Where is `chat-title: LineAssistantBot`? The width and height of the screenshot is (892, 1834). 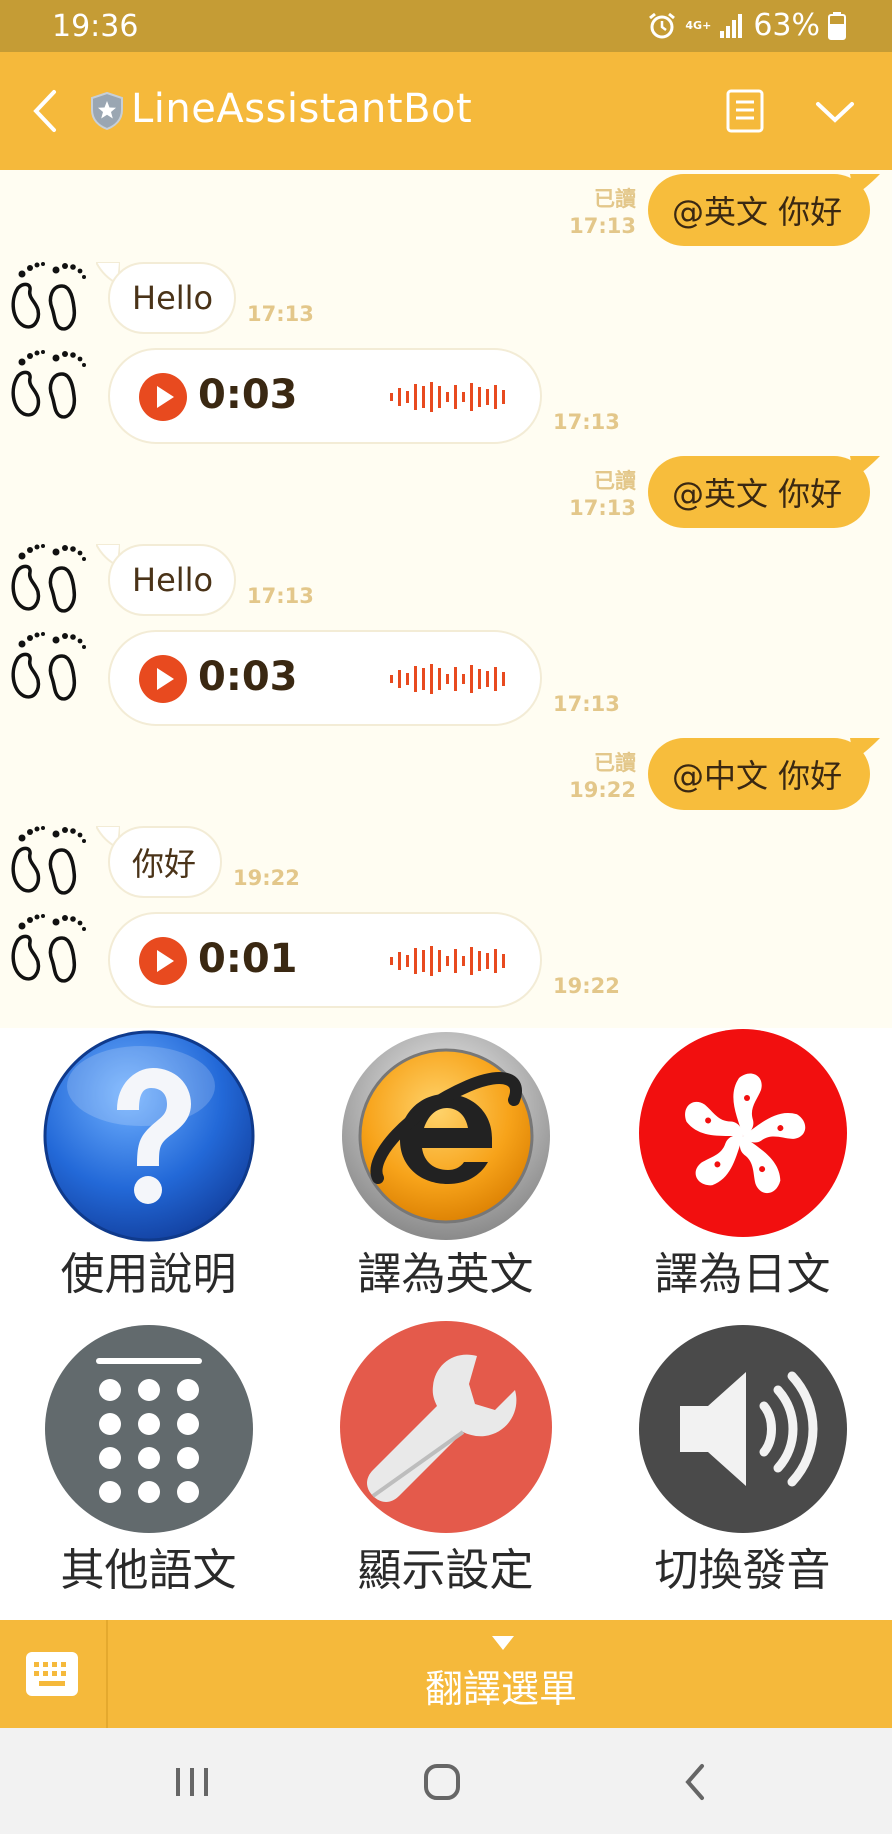 chat-title: LineAssistantBot is located at coordinates (302, 109).